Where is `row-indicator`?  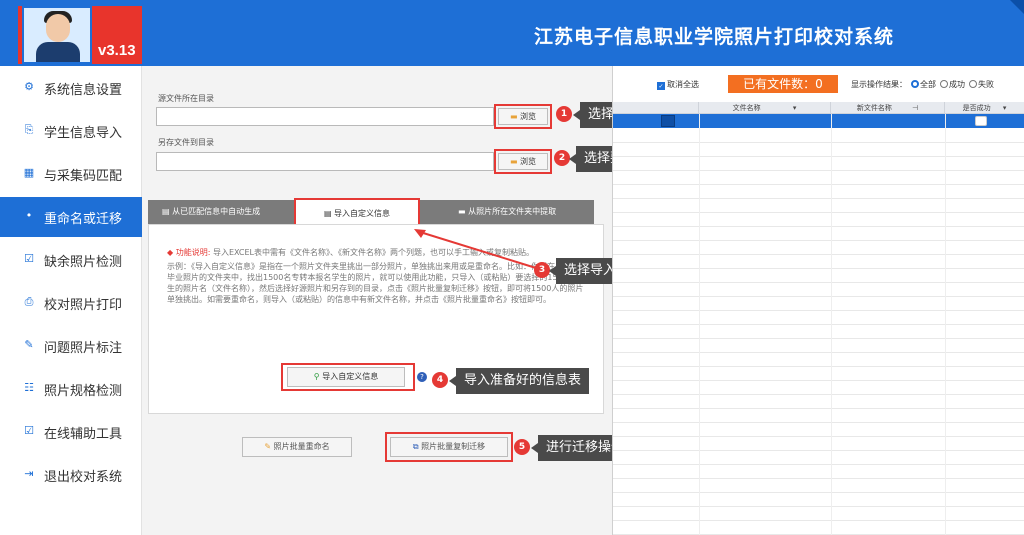 row-indicator is located at coordinates (668, 121).